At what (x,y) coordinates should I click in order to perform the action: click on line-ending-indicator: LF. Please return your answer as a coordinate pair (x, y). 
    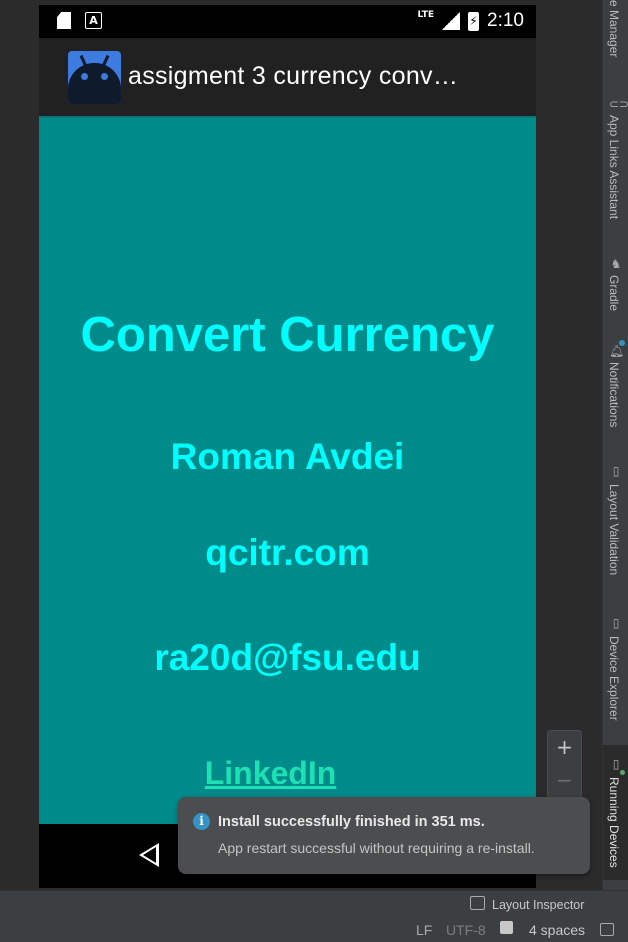
    Looking at the image, I should click on (424, 930).